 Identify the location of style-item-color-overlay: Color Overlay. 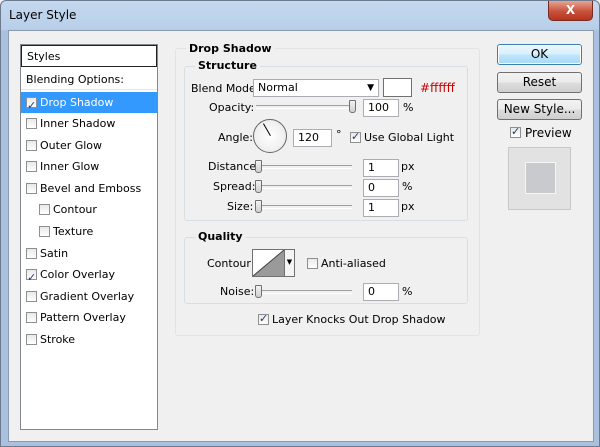
(89, 276).